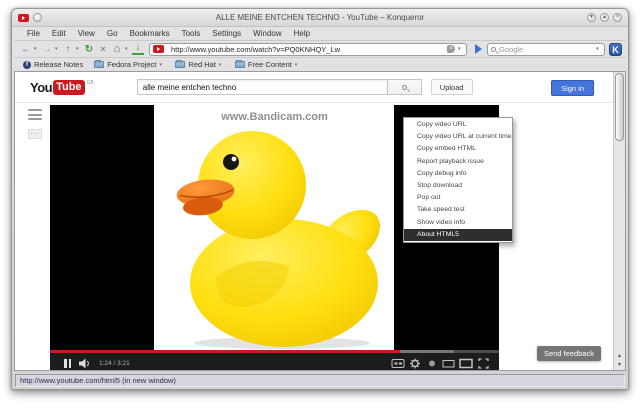 The width and height of the screenshot is (640, 409). What do you see at coordinates (114, 363) in the screenshot?
I see `time-display: 1:24 / 3:21` at bounding box center [114, 363].